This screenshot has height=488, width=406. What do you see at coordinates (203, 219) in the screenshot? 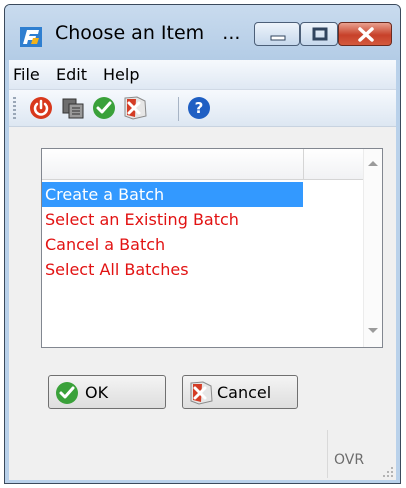
I see `list-item: Select an Existing Batch` at bounding box center [203, 219].